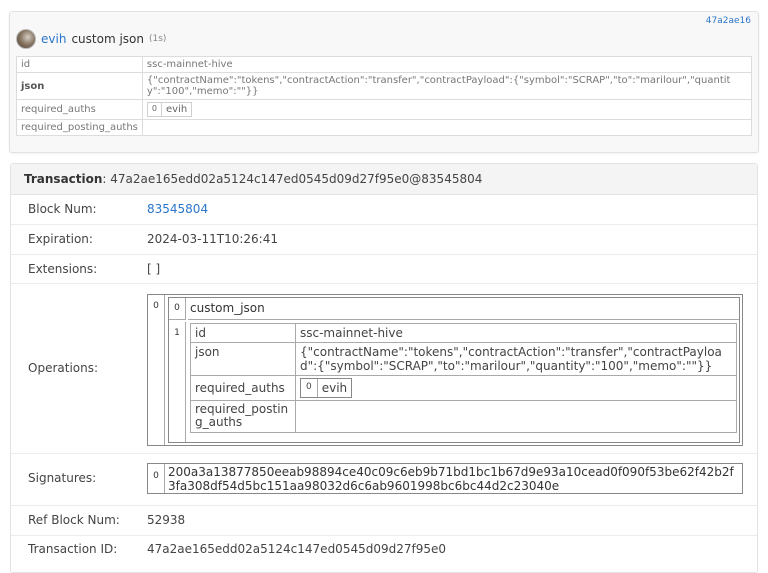  Describe the element at coordinates (107, 39) in the screenshot. I see `operation-type: custom json` at that location.